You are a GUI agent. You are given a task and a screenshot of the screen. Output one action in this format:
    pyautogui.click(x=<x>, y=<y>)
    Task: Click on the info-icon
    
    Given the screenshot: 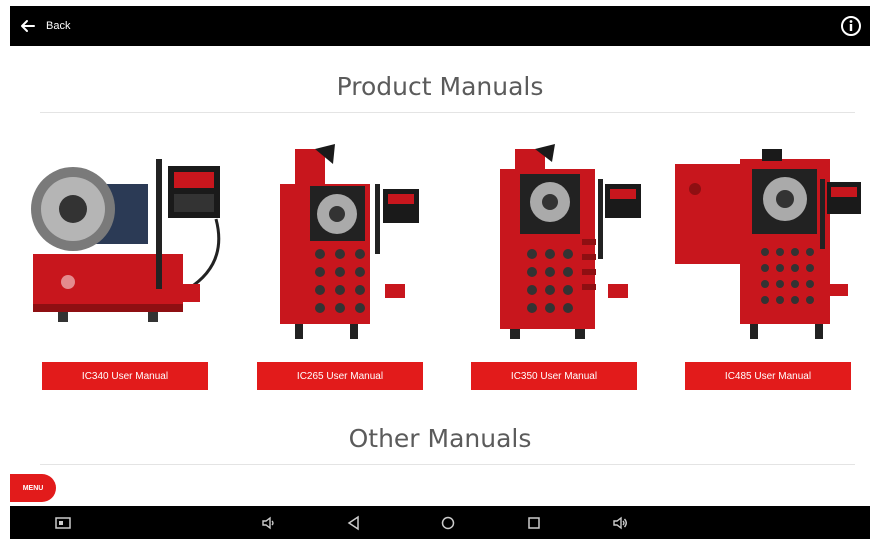 What is the action you would take?
    pyautogui.click(x=851, y=26)
    